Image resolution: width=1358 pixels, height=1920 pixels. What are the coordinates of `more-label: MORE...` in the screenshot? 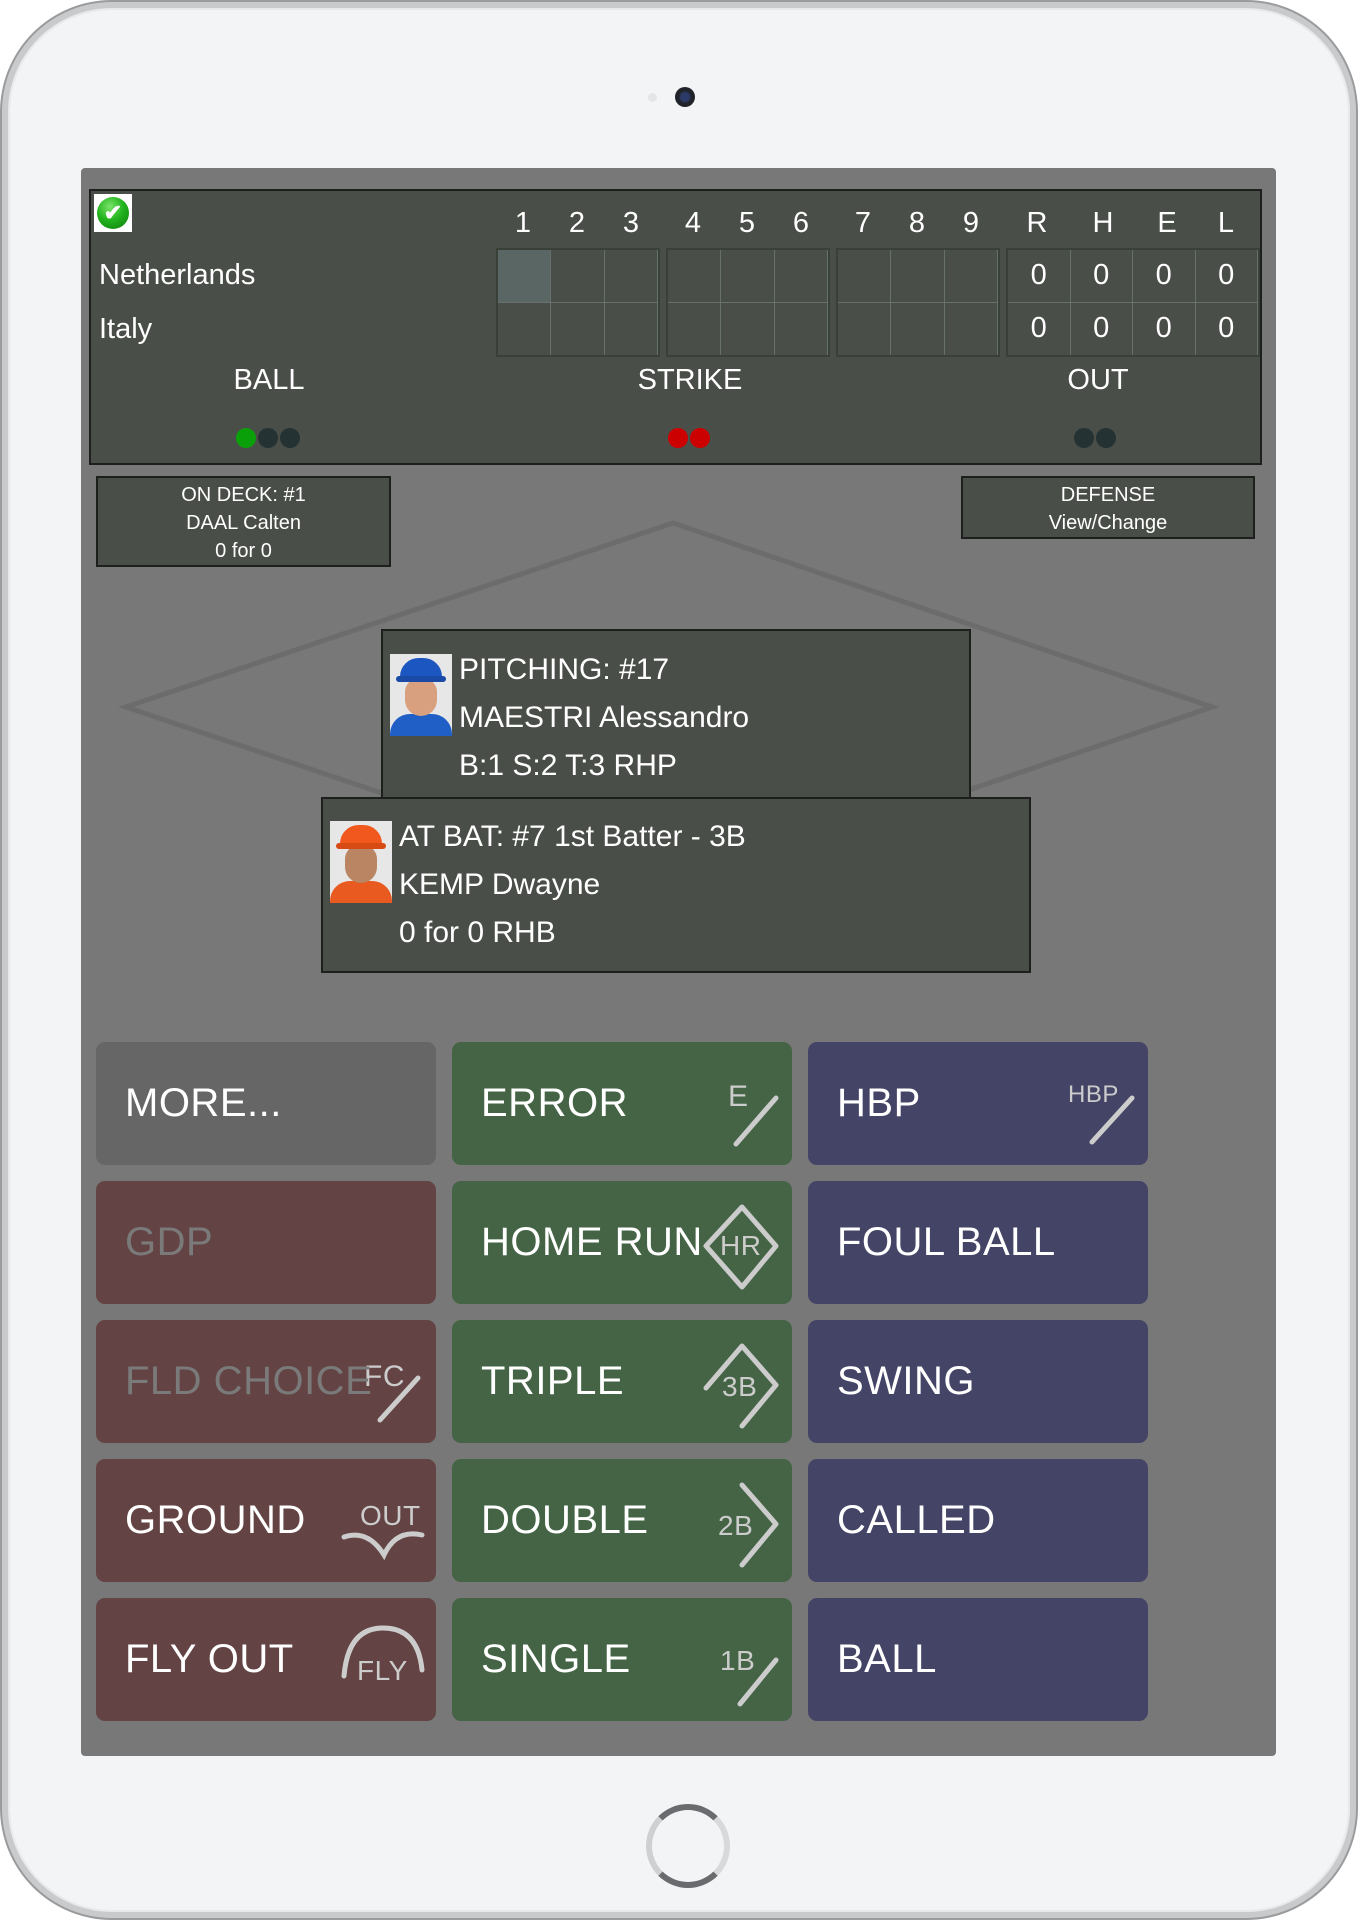 It's located at (203, 1103).